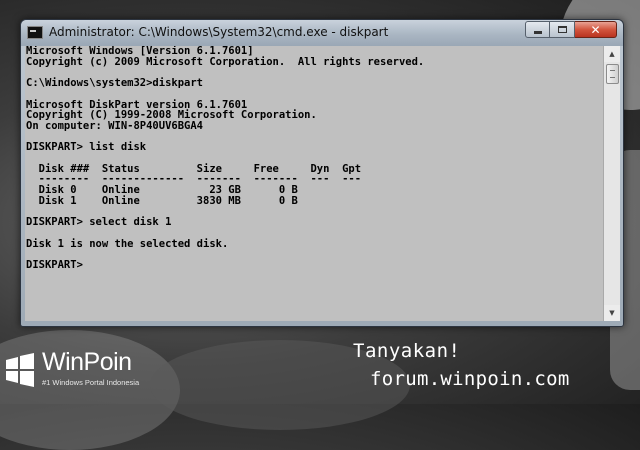 This screenshot has width=640, height=450. What do you see at coordinates (162, 200) in the screenshot?
I see `console-line: Disk 1 Online 3830 MB 0 B` at bounding box center [162, 200].